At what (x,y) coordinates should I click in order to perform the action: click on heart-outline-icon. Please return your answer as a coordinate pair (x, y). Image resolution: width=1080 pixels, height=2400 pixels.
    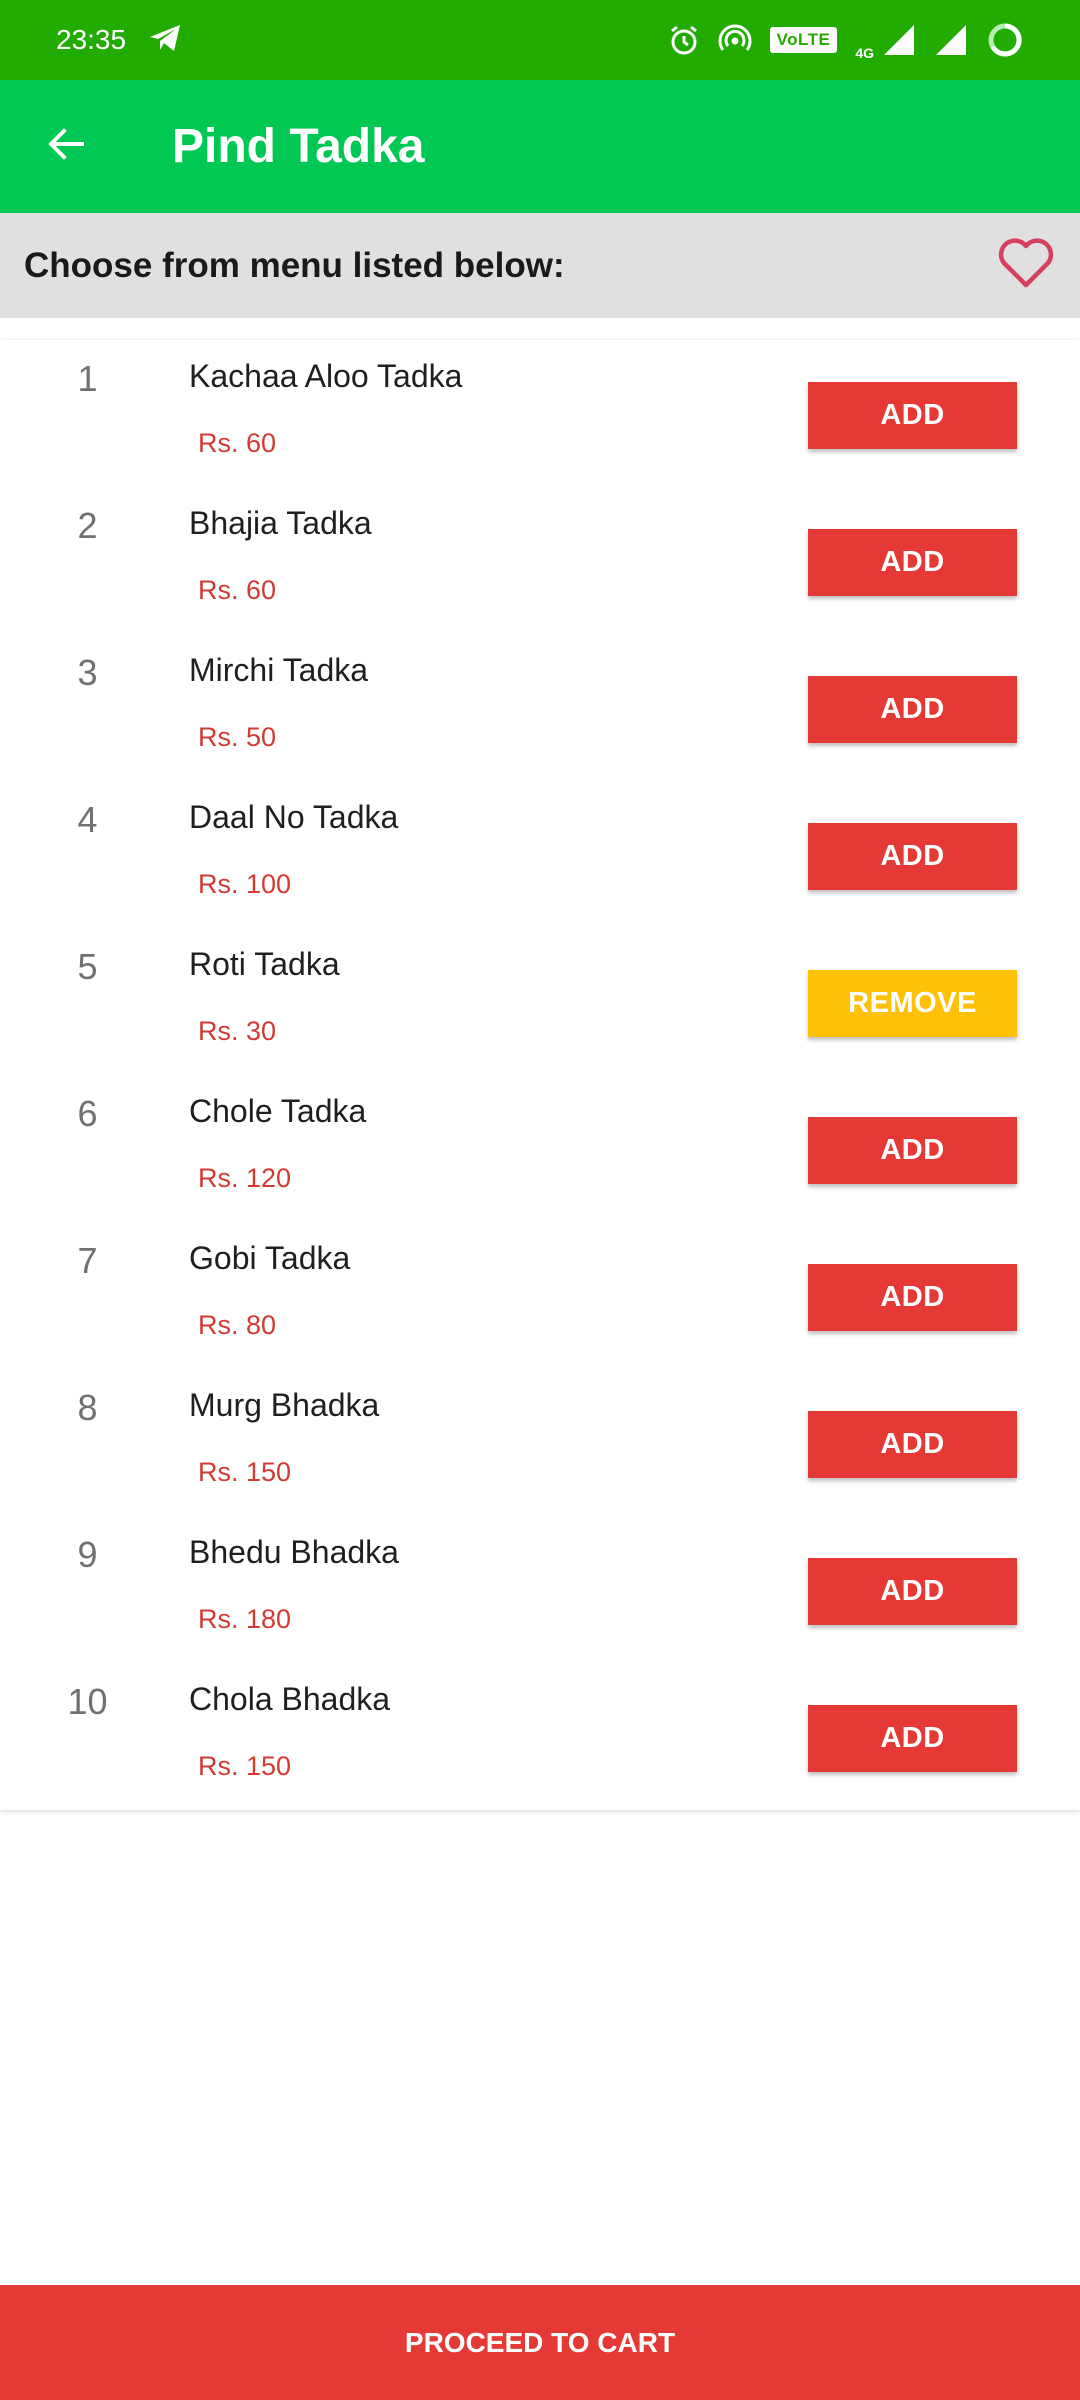
    Looking at the image, I should click on (1026, 265).